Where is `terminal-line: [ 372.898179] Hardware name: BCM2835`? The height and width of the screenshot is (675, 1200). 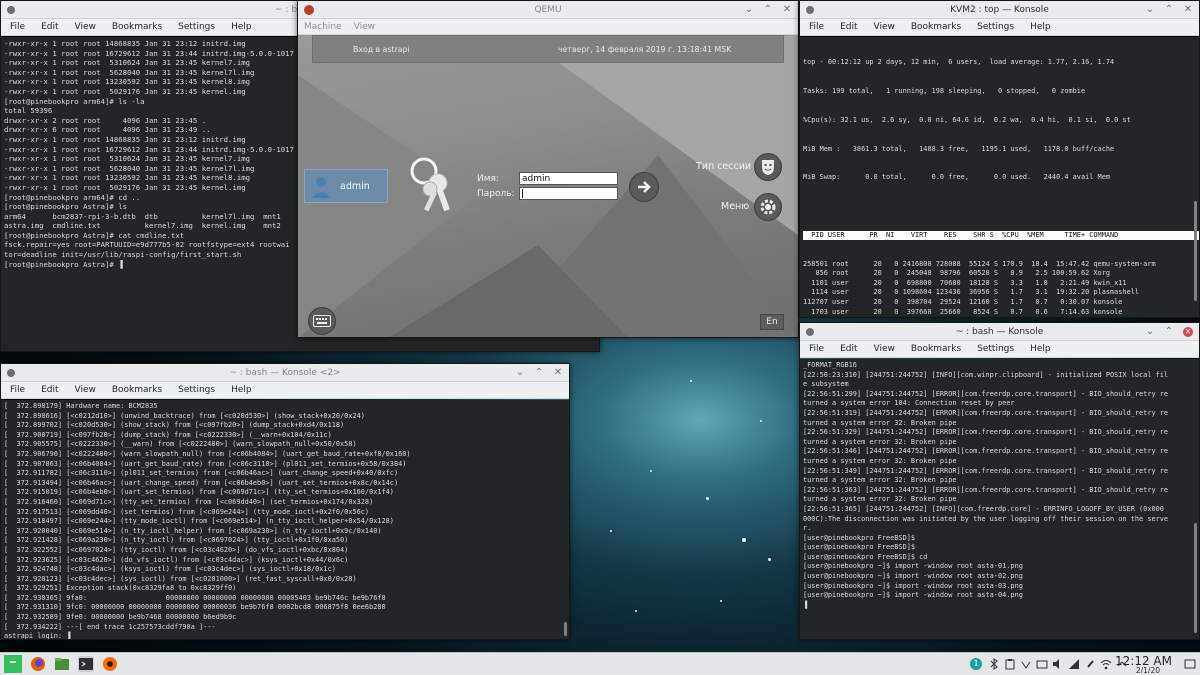
terminal-line: [ 372.898179] Hardware name: BCM2835 is located at coordinates (81, 406).